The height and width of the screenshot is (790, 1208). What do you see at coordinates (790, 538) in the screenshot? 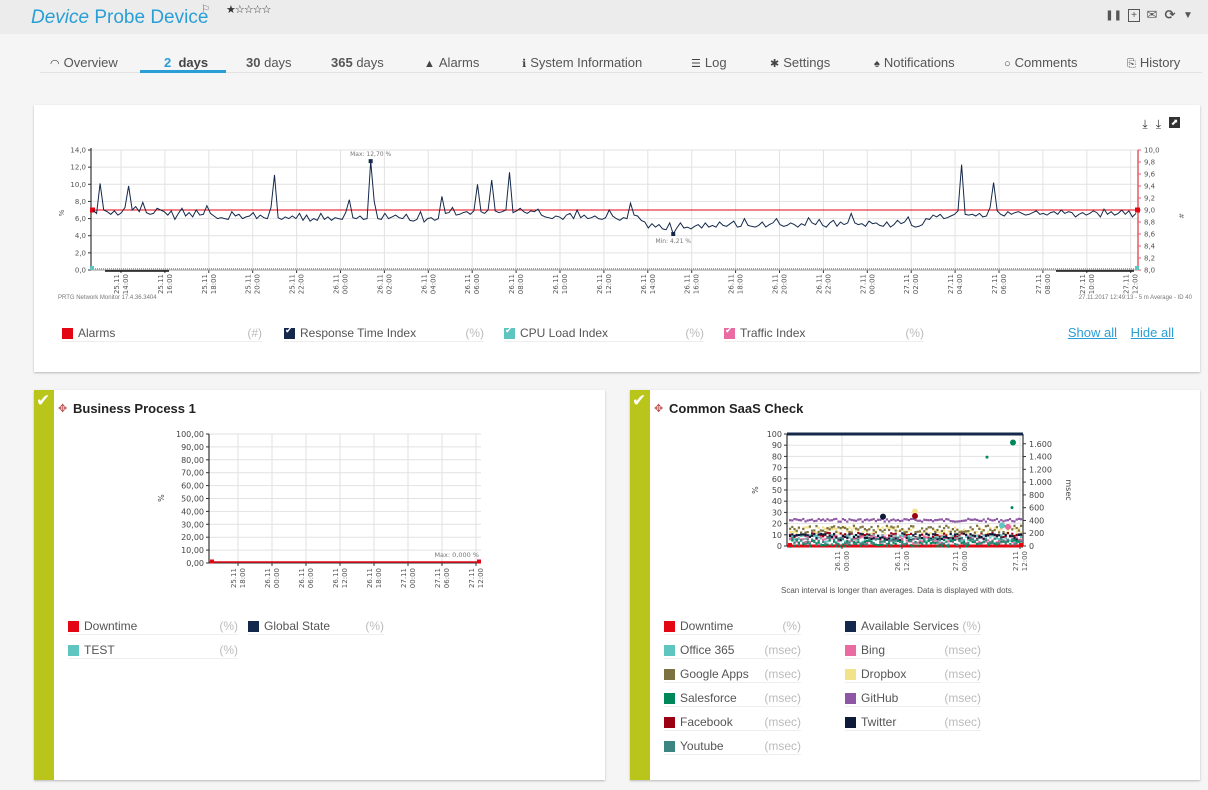
I see `series-dots-bing` at bounding box center [790, 538].